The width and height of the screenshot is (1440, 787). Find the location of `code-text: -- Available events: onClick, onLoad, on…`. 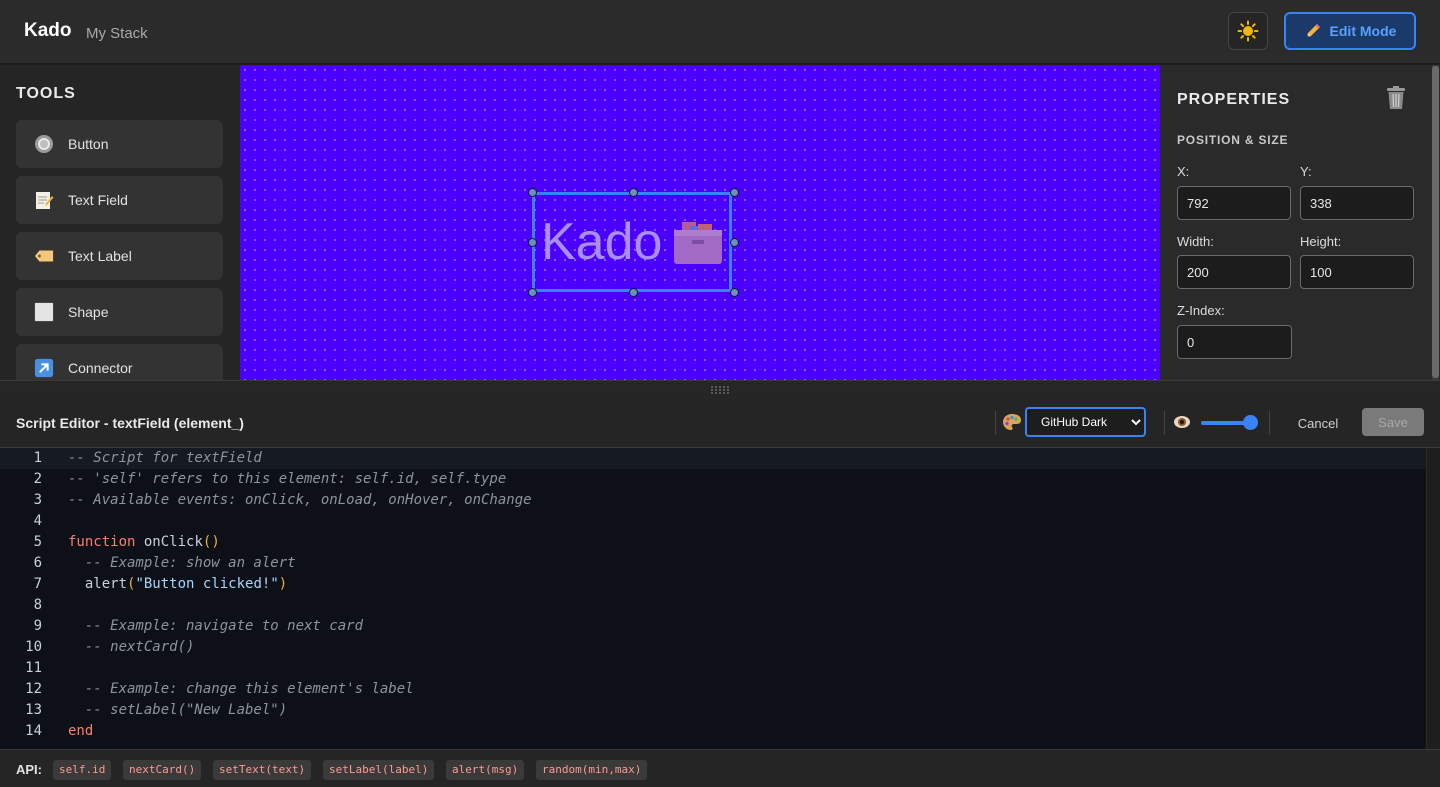

code-text: -- Available events: onClick, onLoad, on… is located at coordinates (300, 500).